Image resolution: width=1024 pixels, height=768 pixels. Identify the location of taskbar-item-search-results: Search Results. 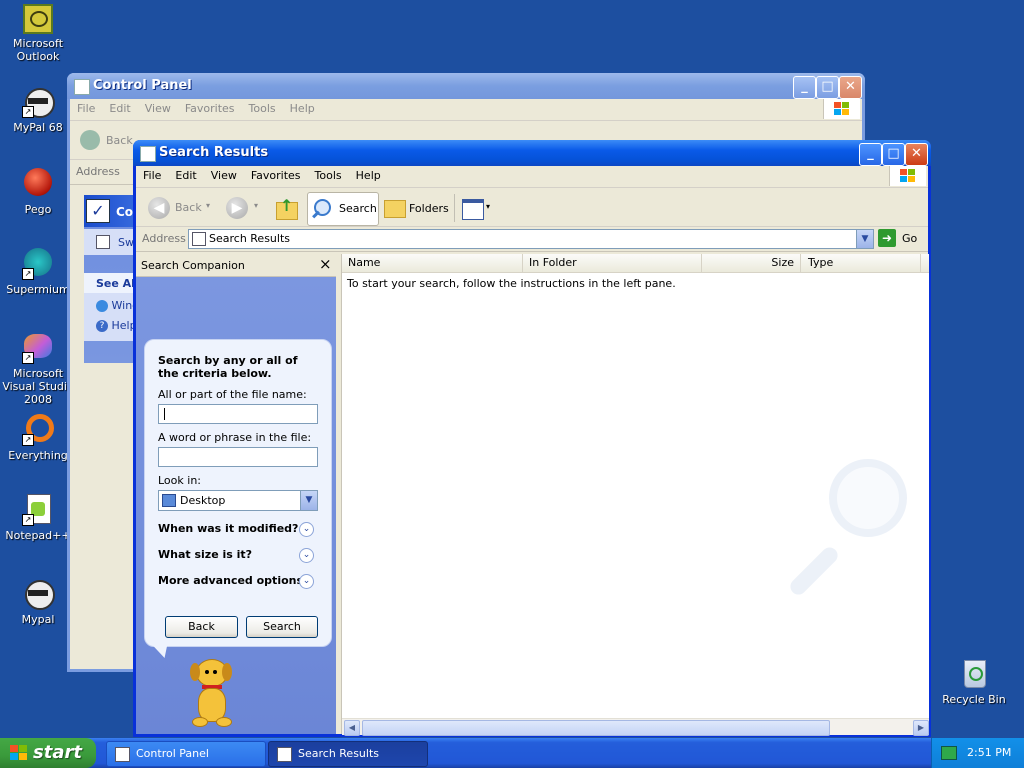
(348, 754).